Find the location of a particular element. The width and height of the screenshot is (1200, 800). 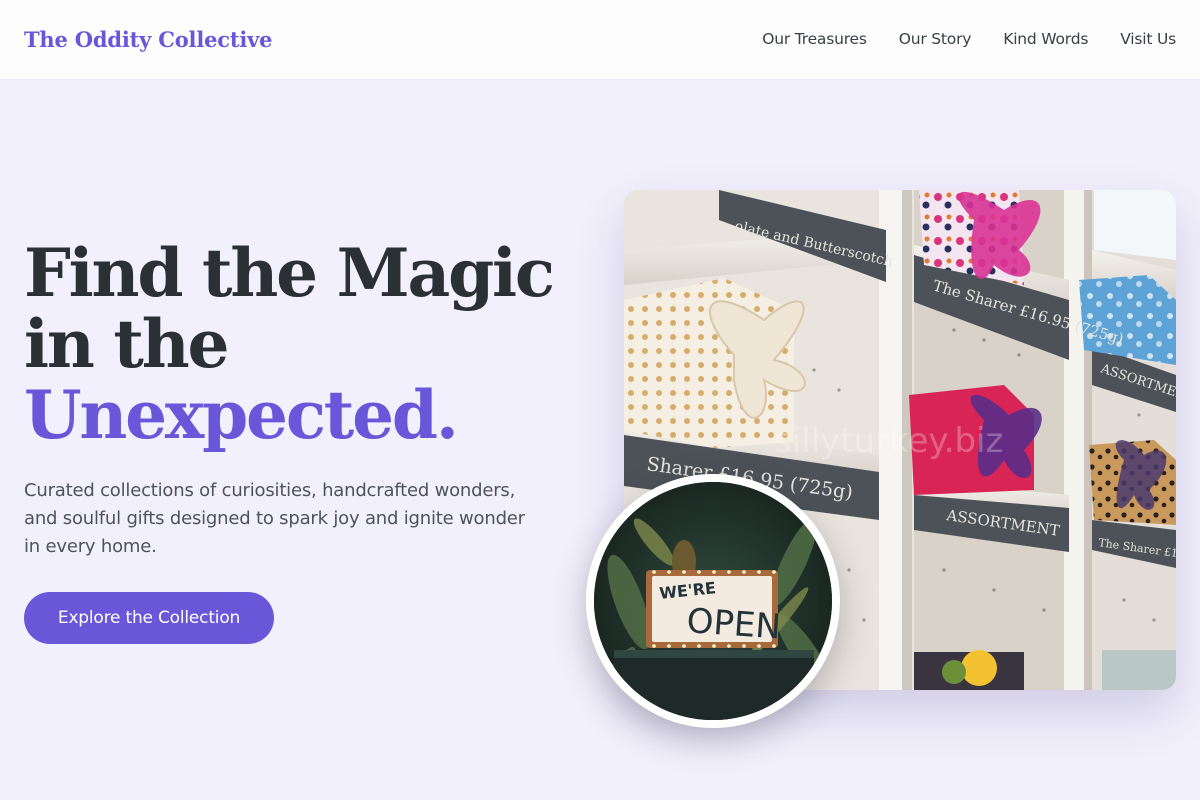

headline-accent: Unexpected. is located at coordinates (241, 415).